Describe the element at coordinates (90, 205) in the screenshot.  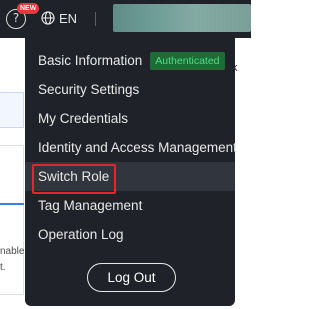
I see `menu-item-label: Tag Management` at that location.